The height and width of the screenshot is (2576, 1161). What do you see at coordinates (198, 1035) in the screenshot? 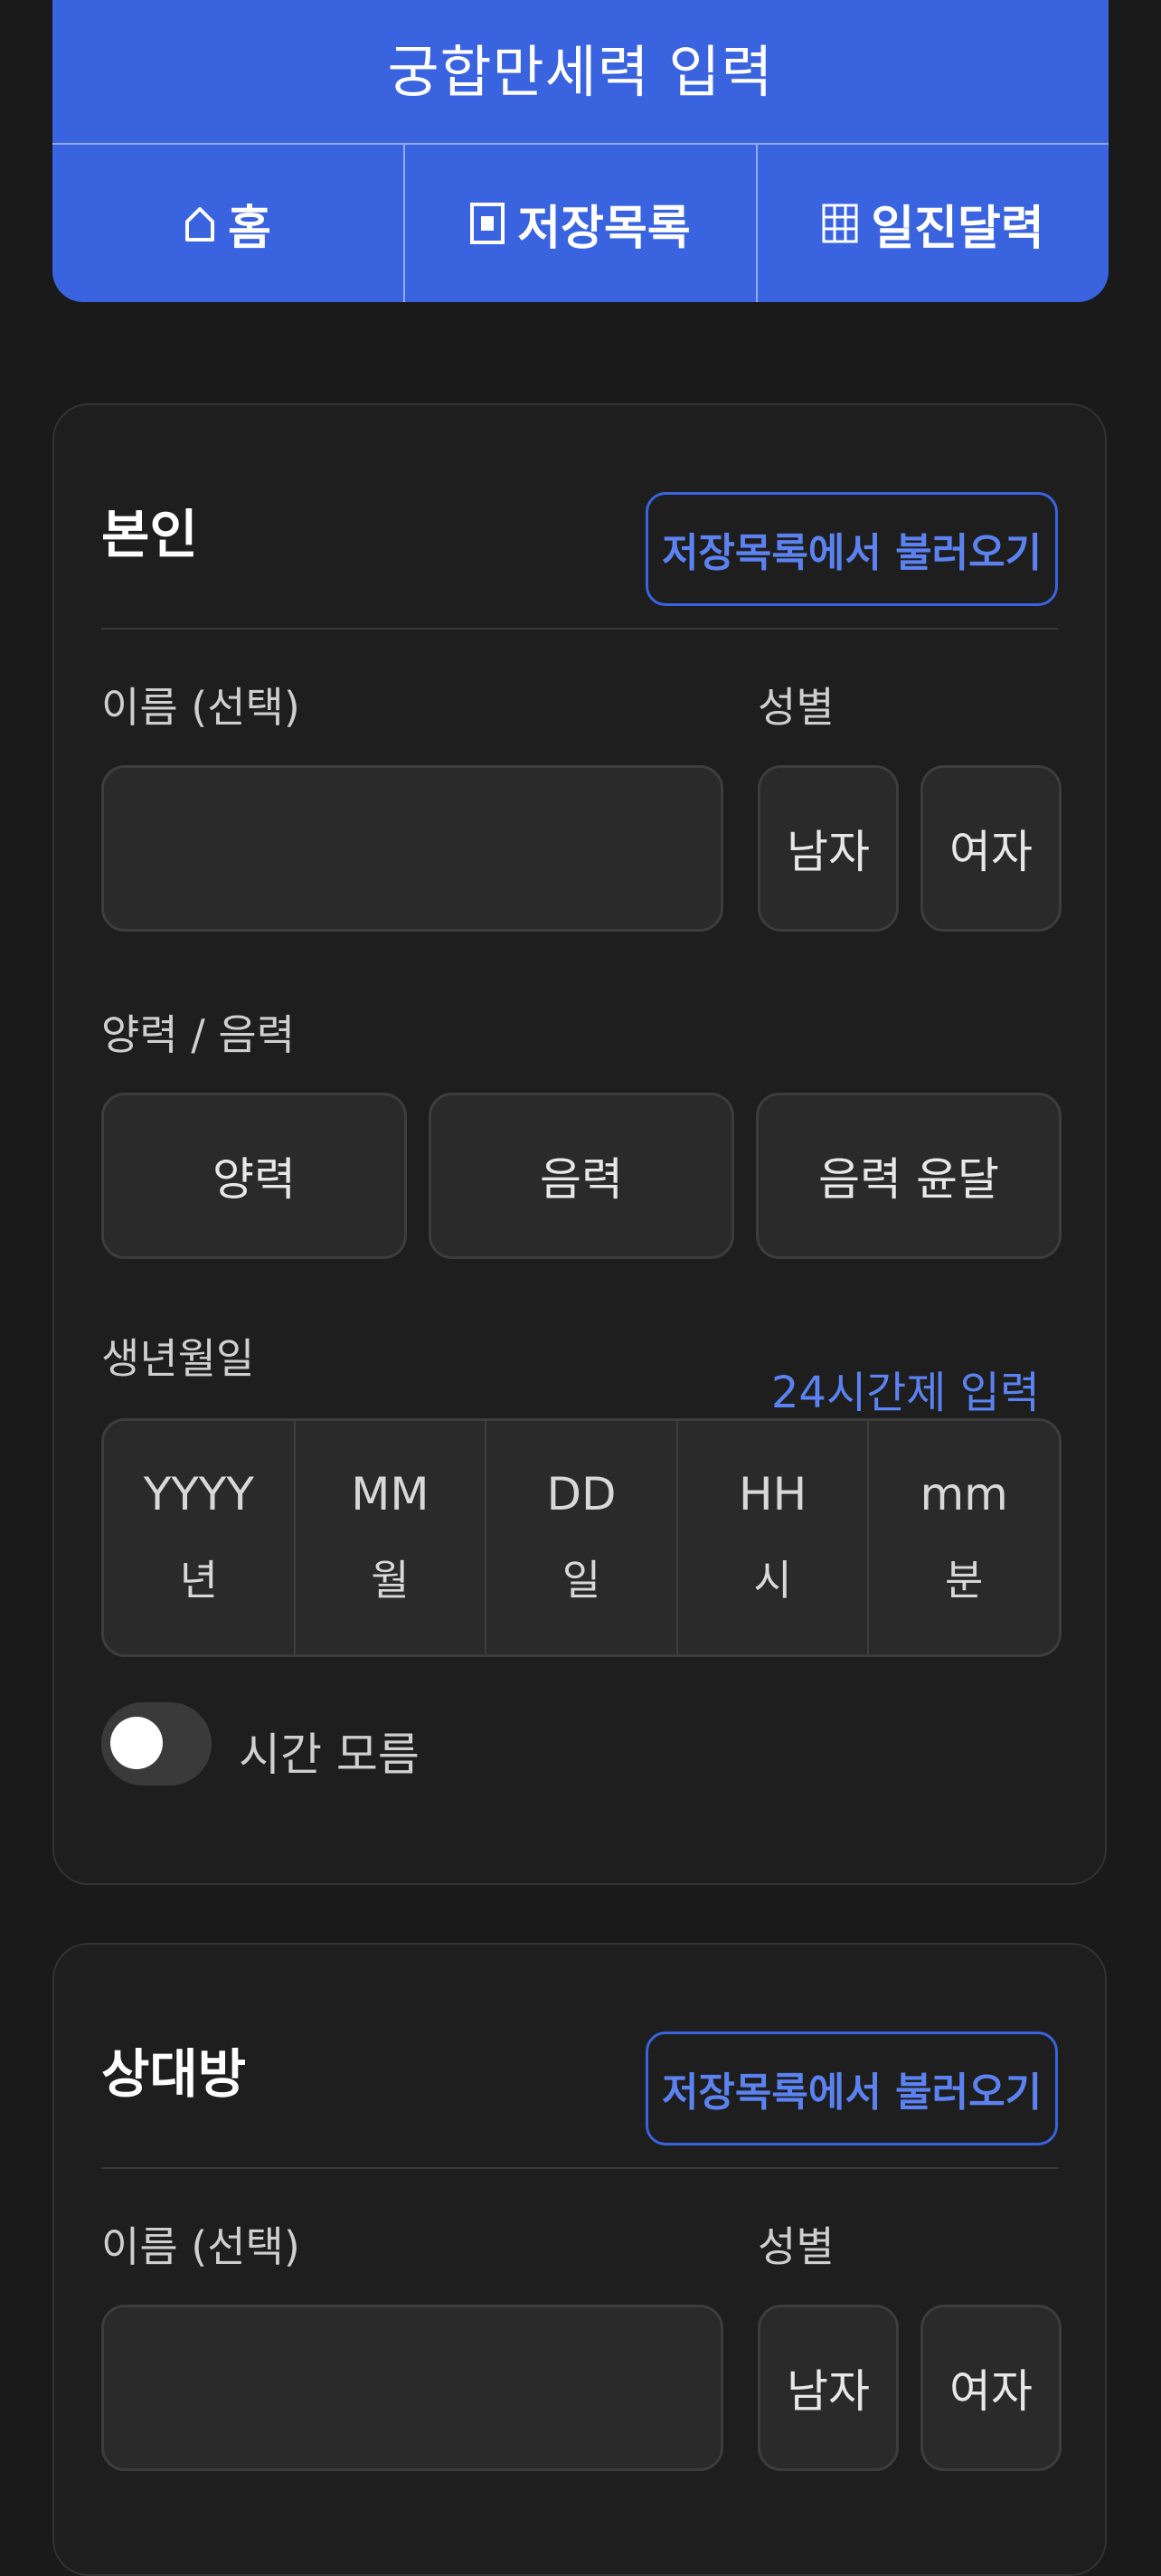
I see `self-calendar-label: 양력 / 음력` at bounding box center [198, 1035].